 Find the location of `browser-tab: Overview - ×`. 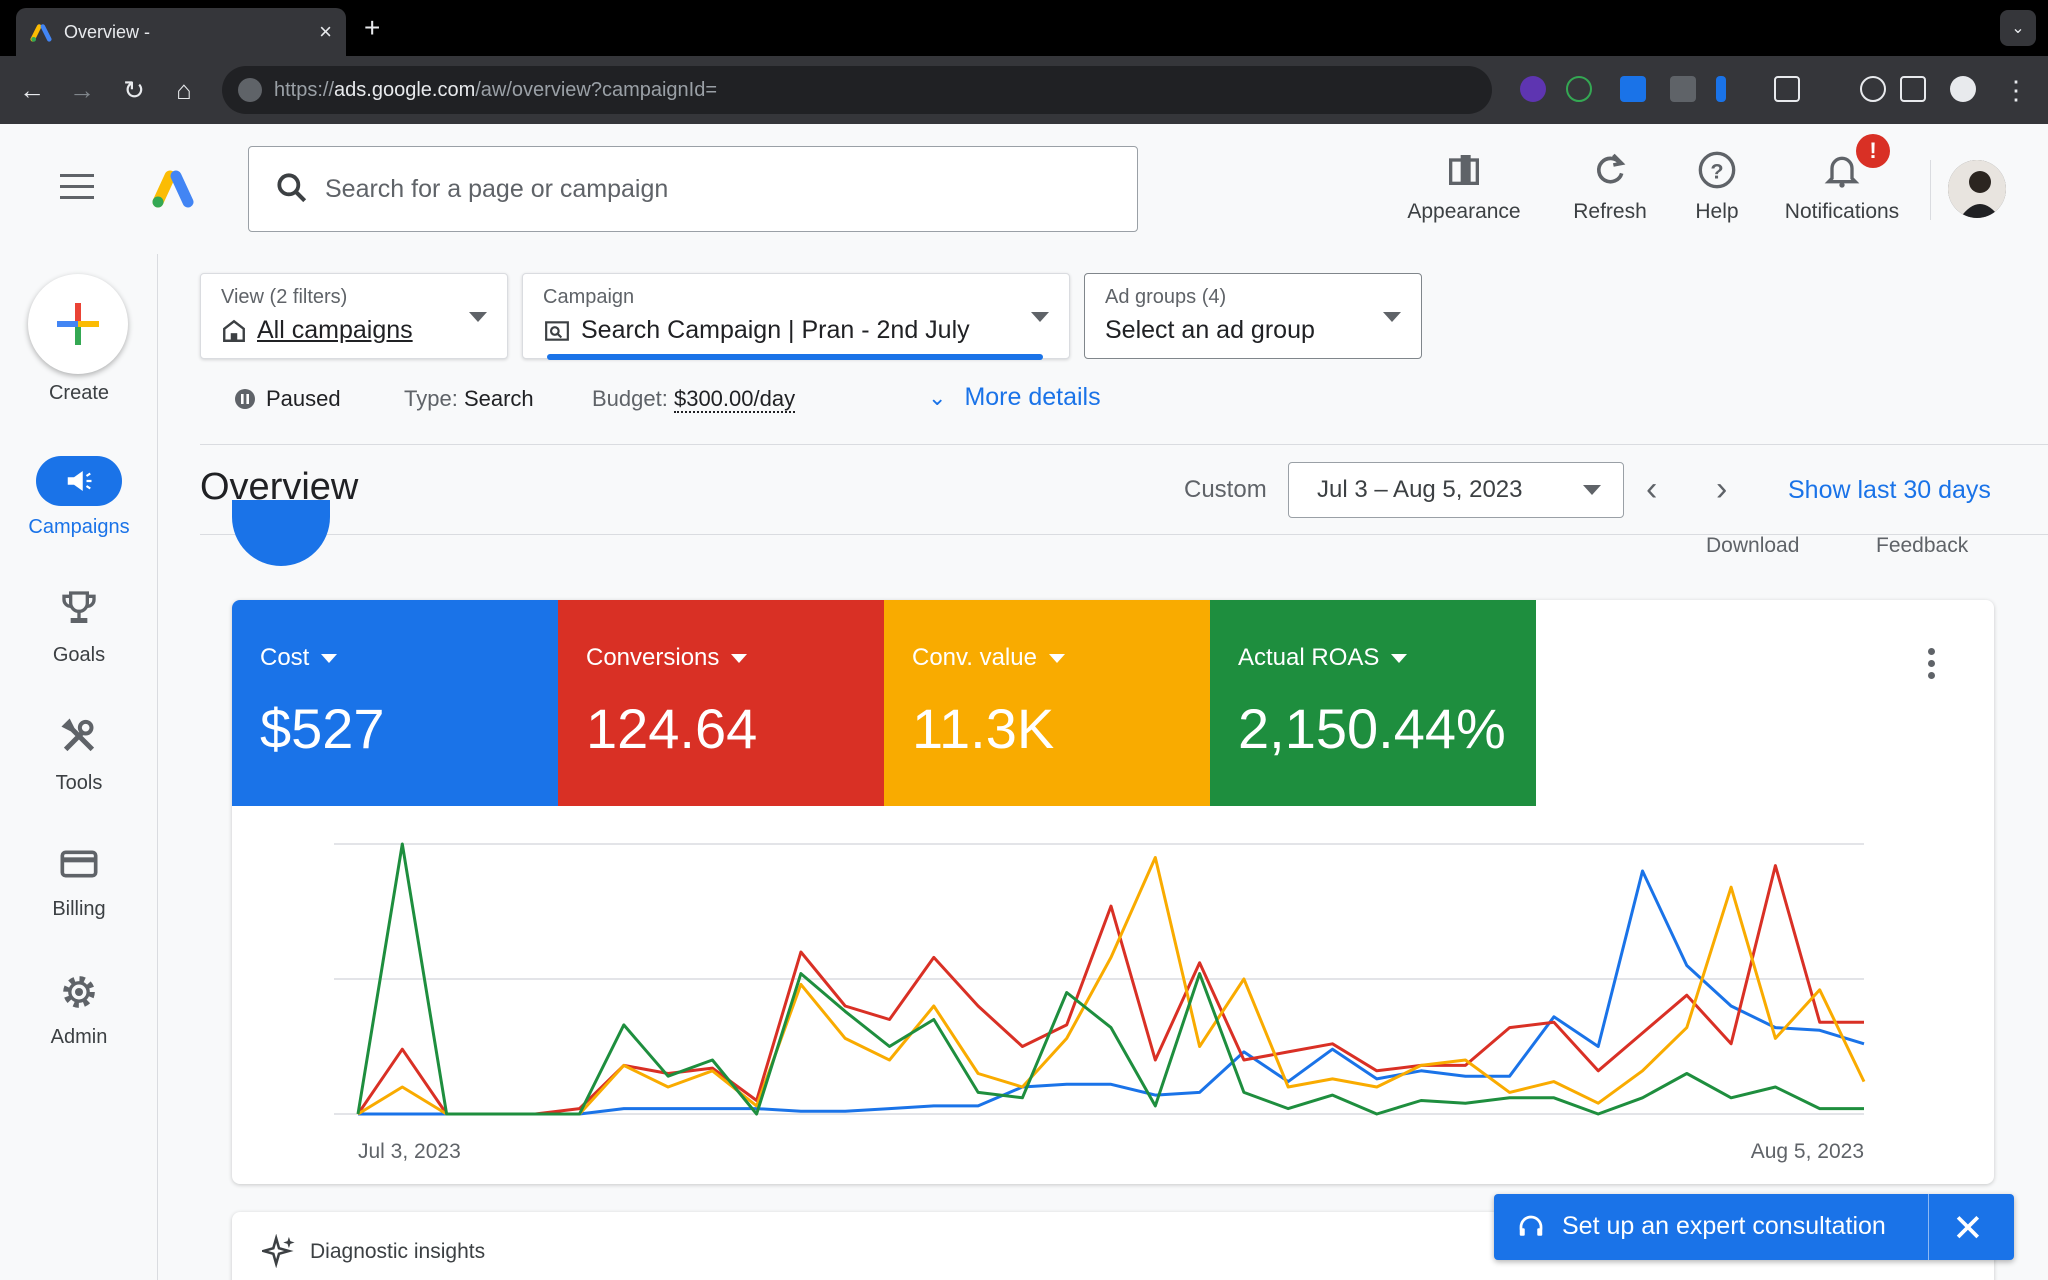

browser-tab: Overview - × is located at coordinates (181, 32).